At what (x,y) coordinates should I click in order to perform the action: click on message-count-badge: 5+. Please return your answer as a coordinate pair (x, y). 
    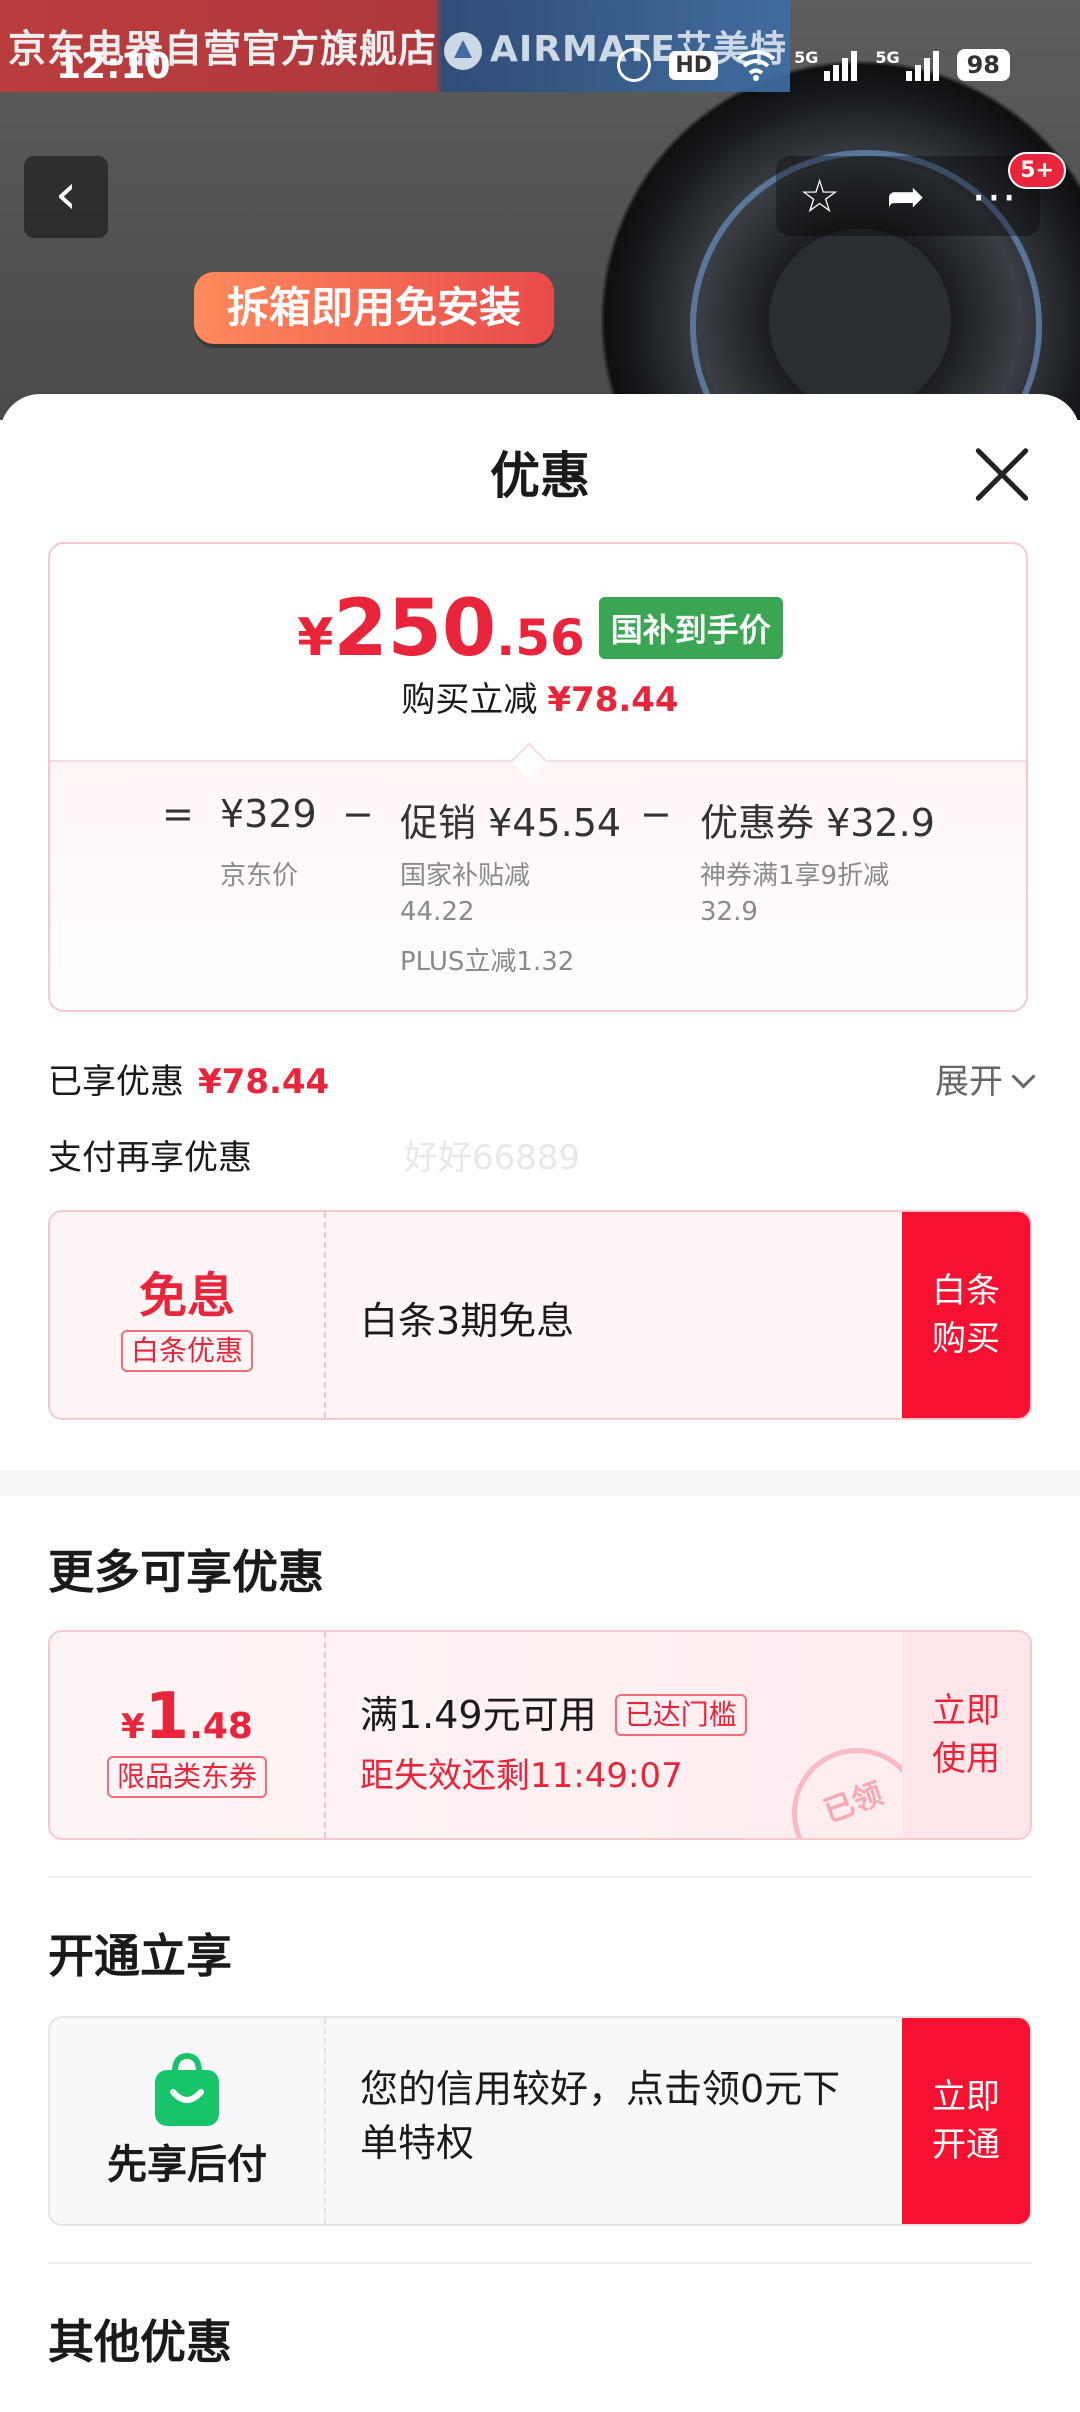
    Looking at the image, I should click on (1037, 170).